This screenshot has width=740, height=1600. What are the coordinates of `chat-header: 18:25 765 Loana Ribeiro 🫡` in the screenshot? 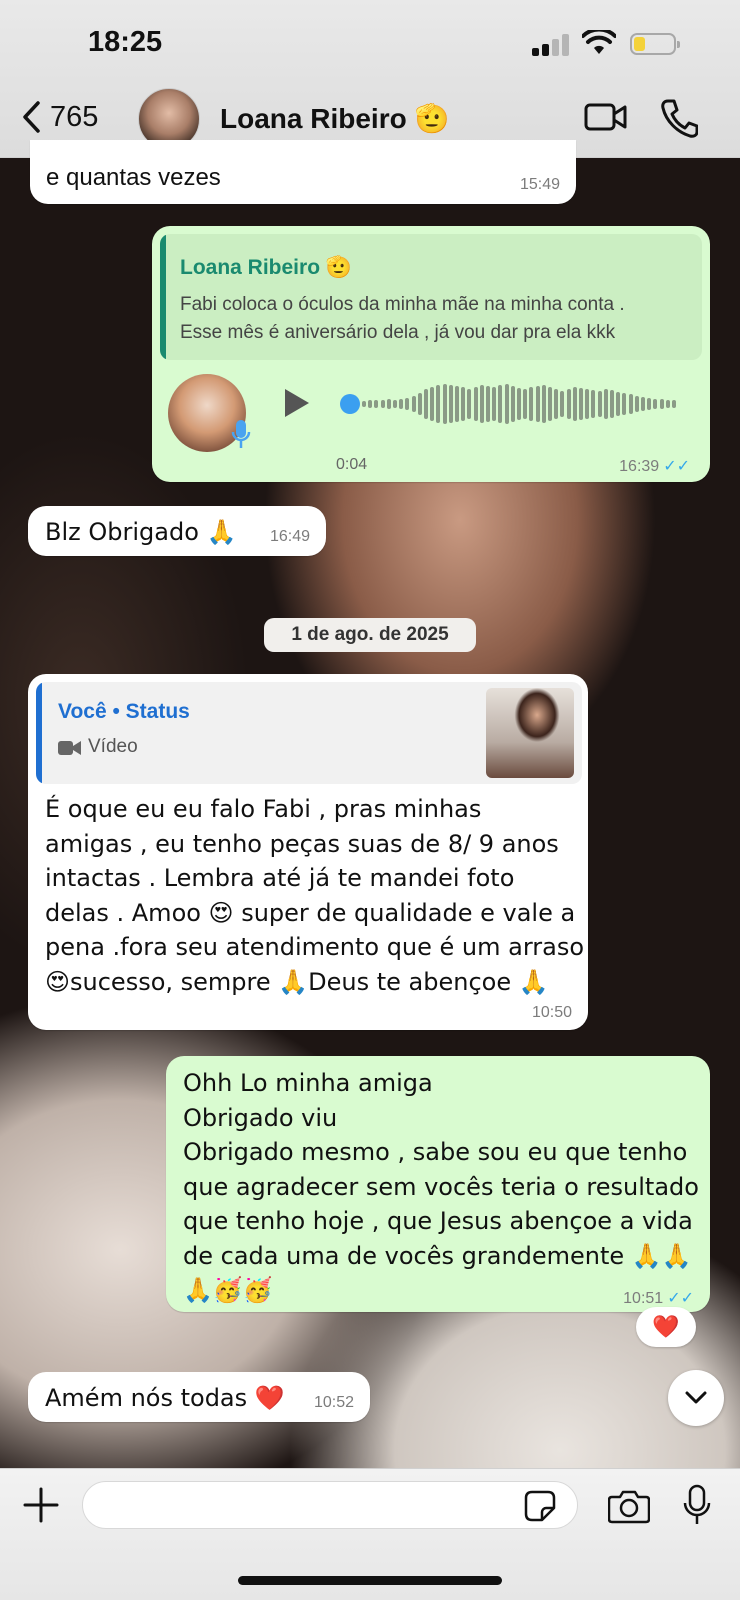 It's located at (370, 79).